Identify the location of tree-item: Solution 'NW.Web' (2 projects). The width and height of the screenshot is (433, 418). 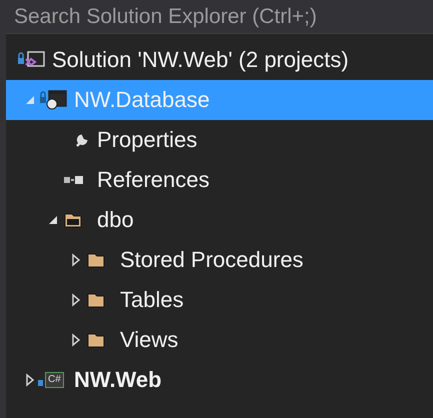
(219, 60).